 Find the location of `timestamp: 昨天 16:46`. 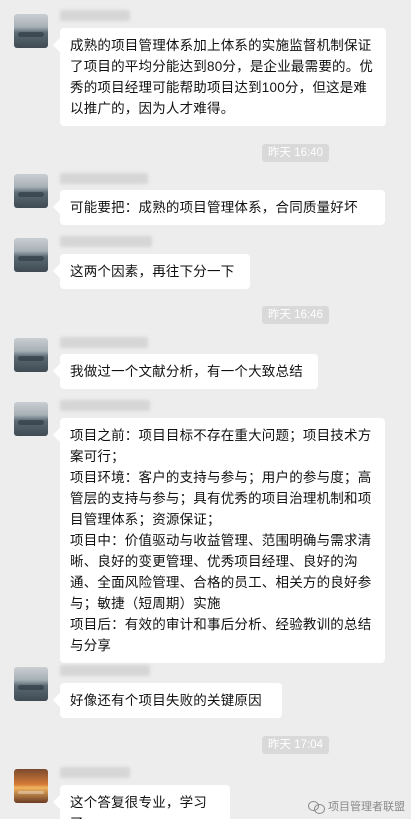

timestamp: 昨天 16:46 is located at coordinates (295, 315).